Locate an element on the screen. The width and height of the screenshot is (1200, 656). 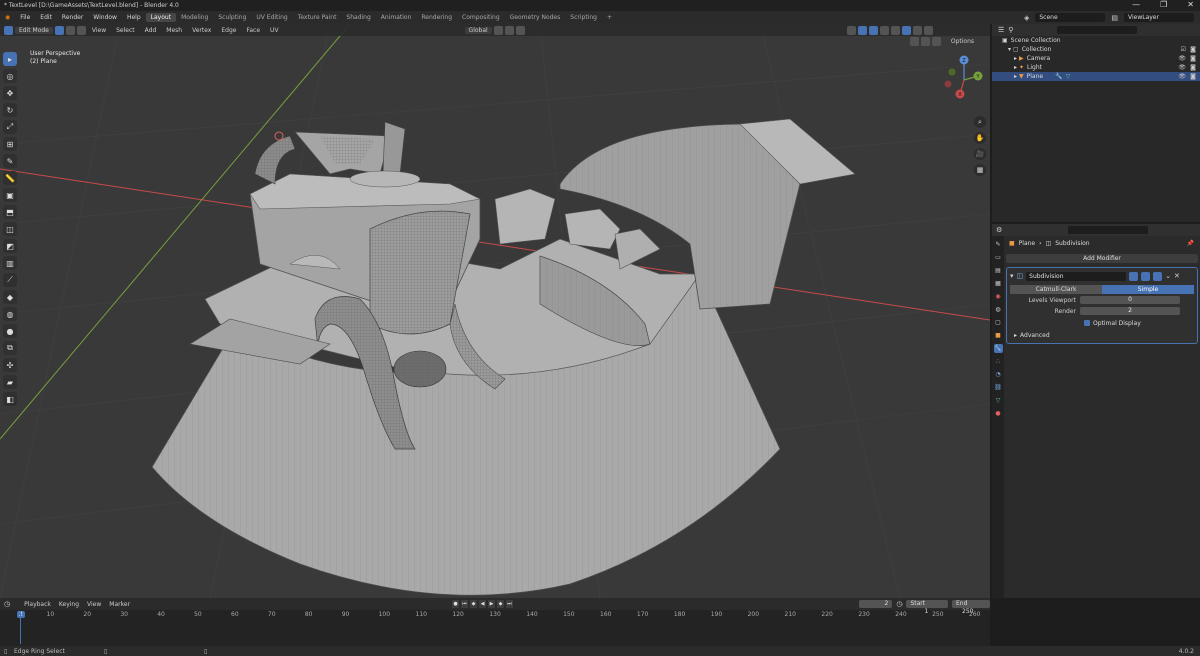
menu-uv: UV is located at coordinates (274, 30).